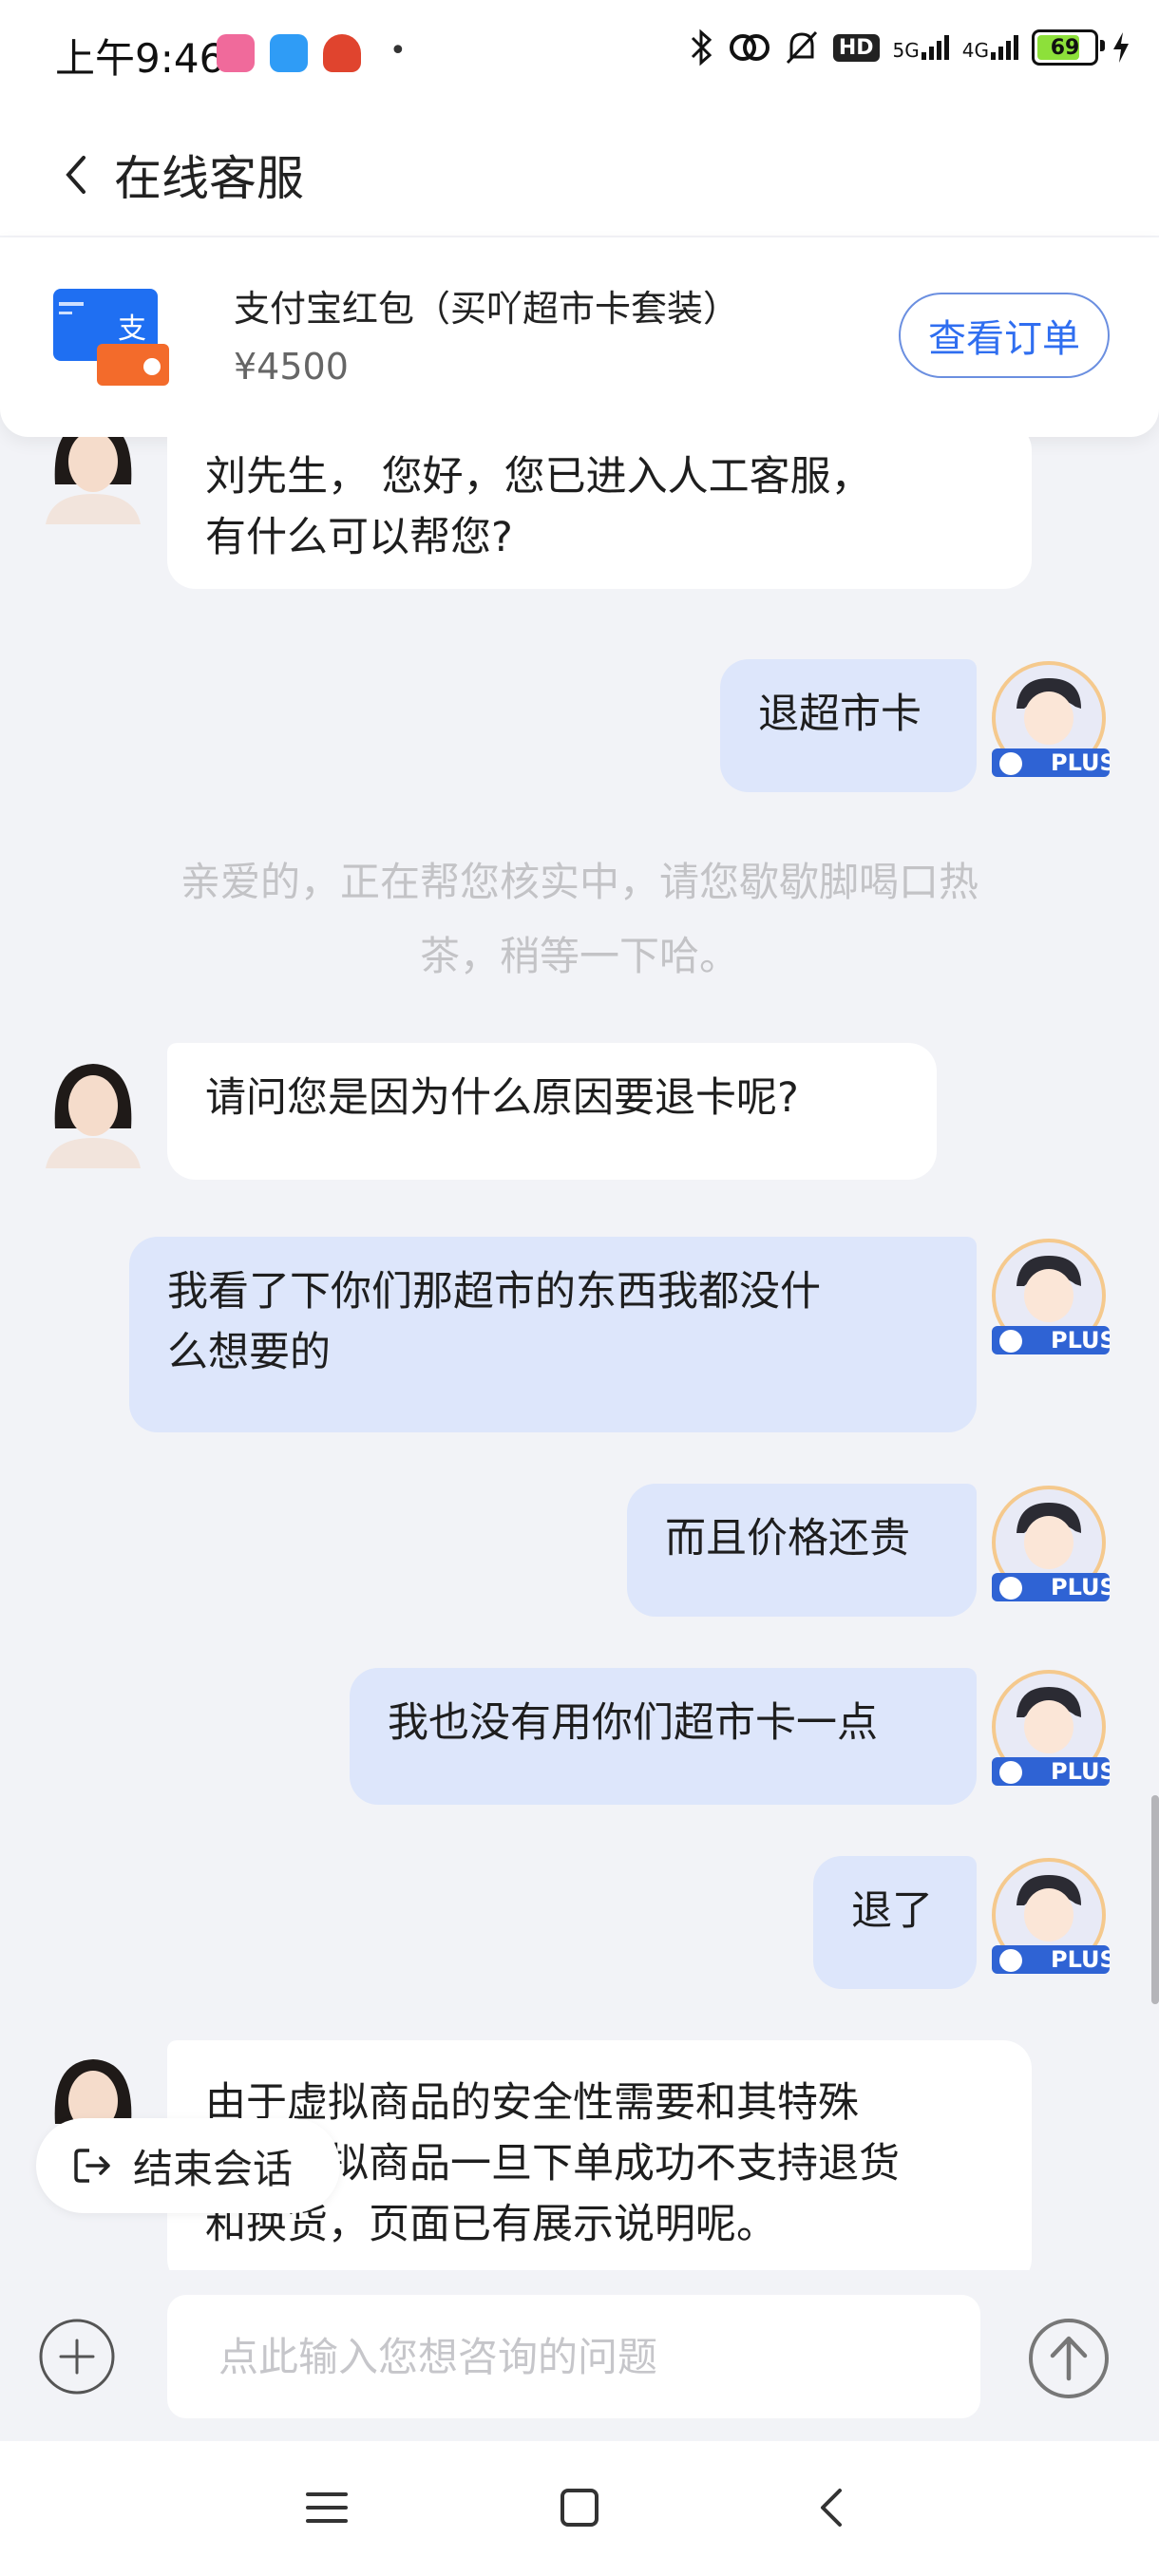 This screenshot has height=2576, width=1159. What do you see at coordinates (1004, 335) in the screenshot?
I see `view-order-button: 查看订单` at bounding box center [1004, 335].